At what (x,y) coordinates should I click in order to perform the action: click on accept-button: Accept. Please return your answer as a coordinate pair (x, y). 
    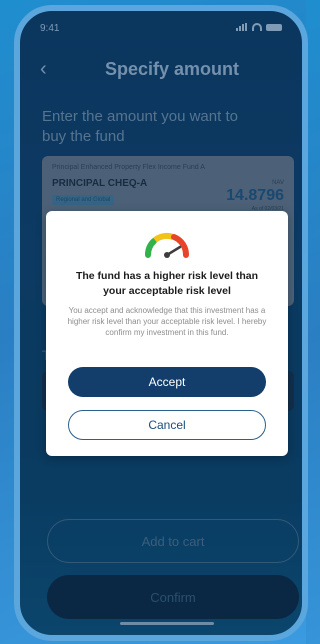
    Looking at the image, I should click on (167, 382).